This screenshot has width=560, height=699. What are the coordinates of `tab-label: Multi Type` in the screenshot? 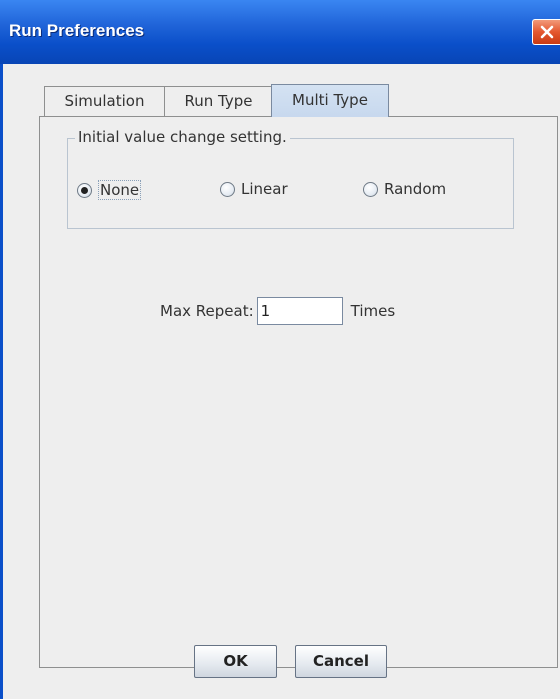 It's located at (330, 100).